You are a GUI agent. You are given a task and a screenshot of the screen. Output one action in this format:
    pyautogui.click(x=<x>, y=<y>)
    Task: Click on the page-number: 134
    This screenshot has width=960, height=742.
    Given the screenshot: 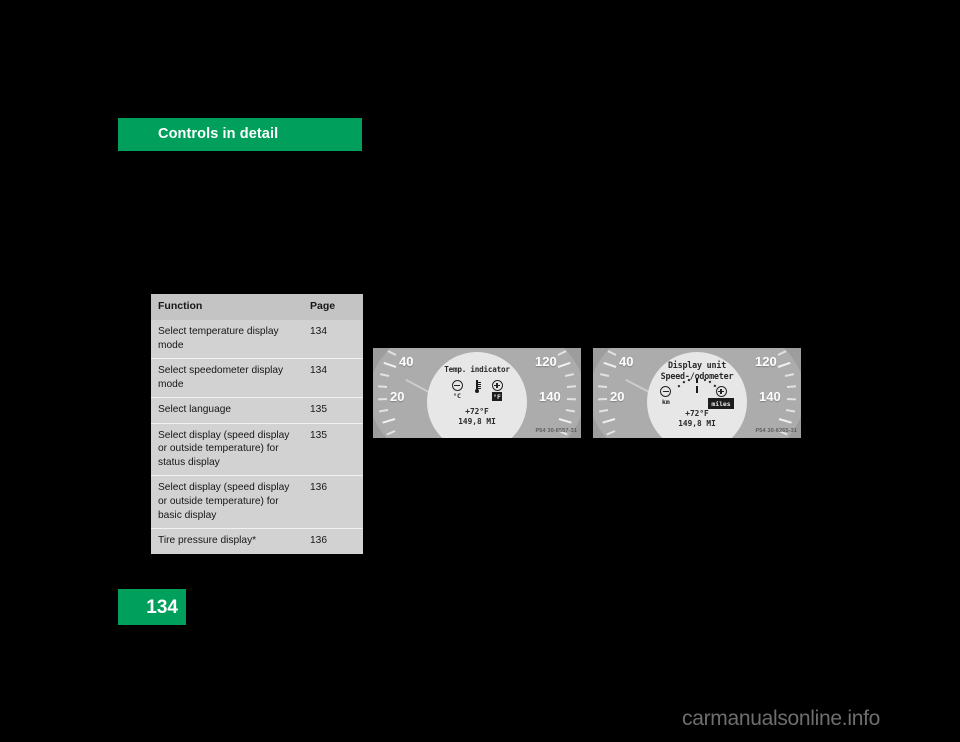 What is the action you would take?
    pyautogui.click(x=162, y=607)
    